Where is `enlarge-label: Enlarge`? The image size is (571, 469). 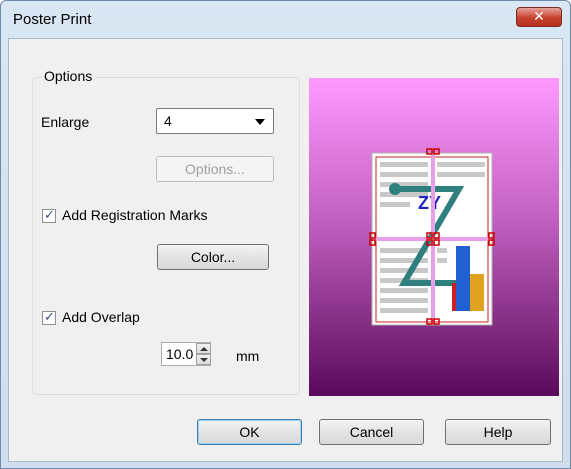 enlarge-label: Enlarge is located at coordinates (65, 122).